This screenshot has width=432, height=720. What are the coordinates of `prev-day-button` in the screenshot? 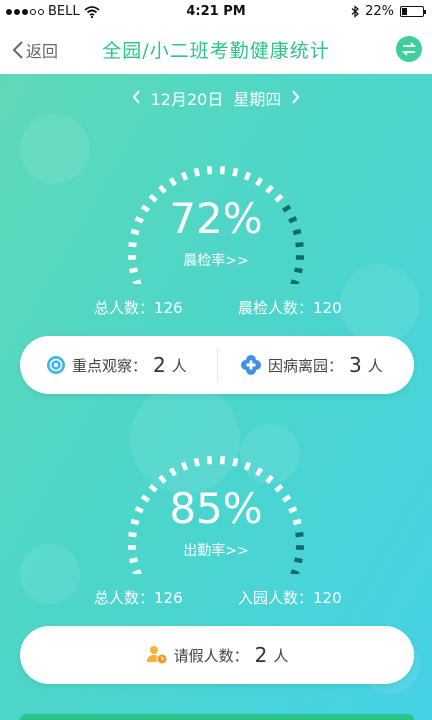 It's located at (136, 98).